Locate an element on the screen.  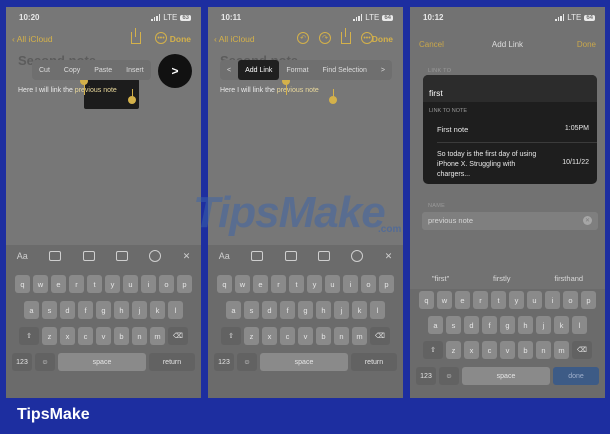
menu-prev-arrow: < is located at coordinates (229, 70).